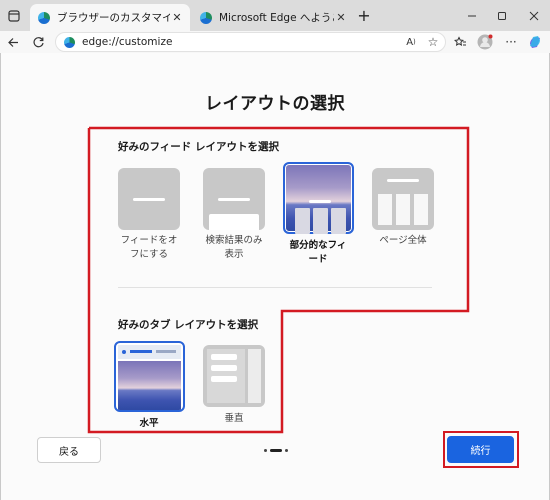 This screenshot has width=550, height=500. Describe the element at coordinates (149, 199) in the screenshot. I see `feed-option-off` at that location.